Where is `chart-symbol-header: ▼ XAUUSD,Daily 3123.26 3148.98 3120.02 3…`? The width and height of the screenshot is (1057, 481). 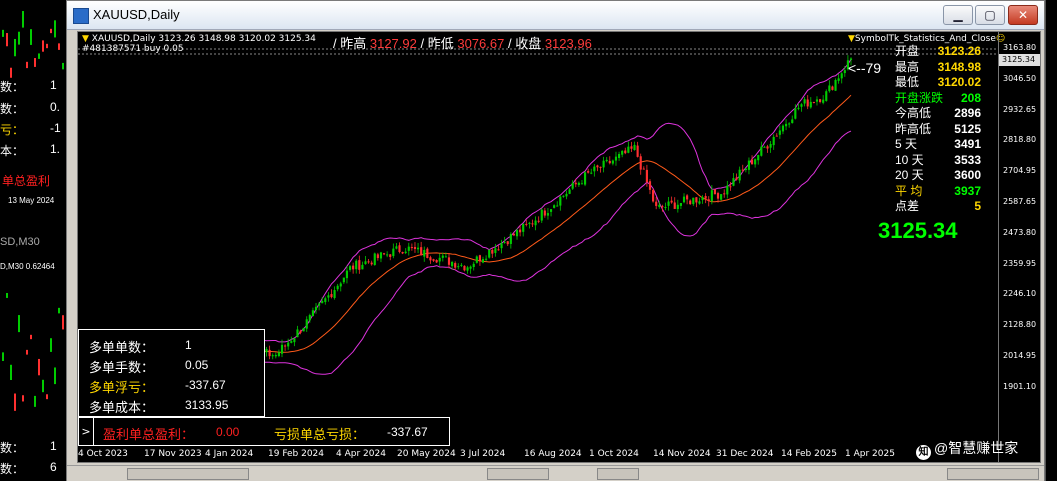 chart-symbol-header: ▼ XAUUSD,Daily 3123.26 3148.98 3120.02 3… is located at coordinates (199, 39).